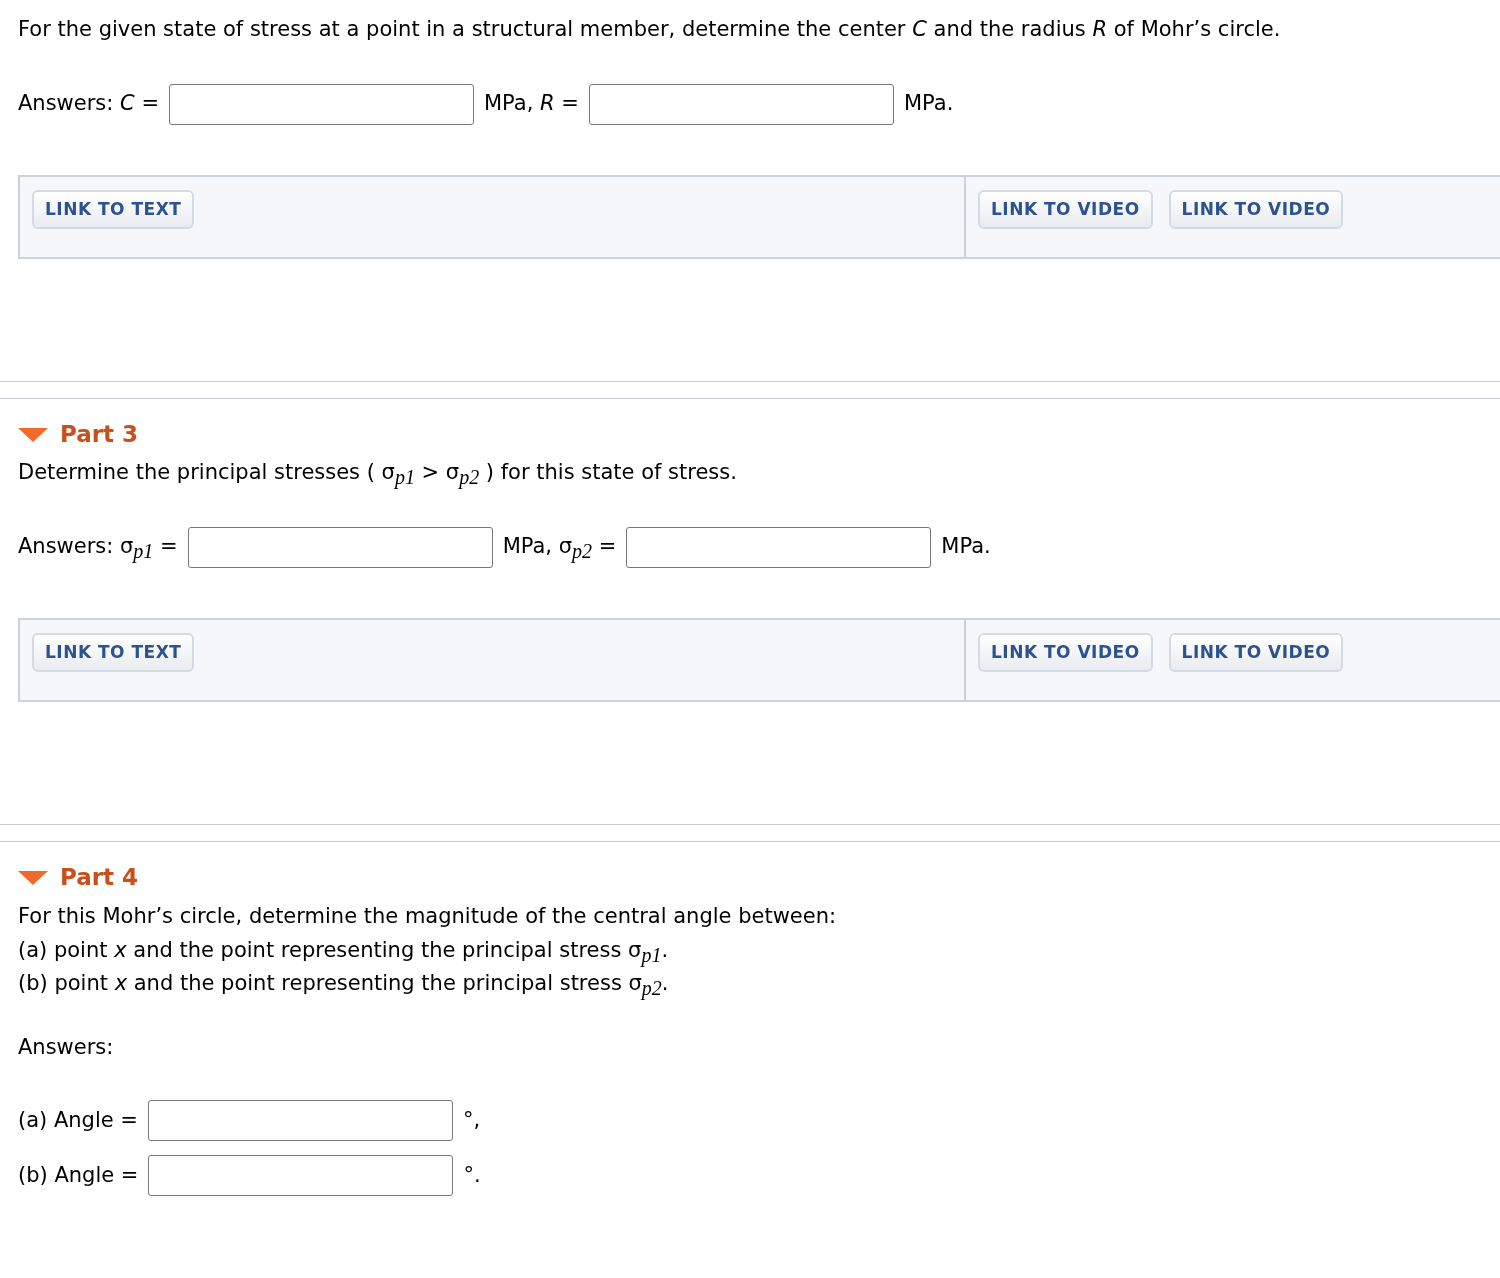 The image size is (1500, 1278). Describe the element at coordinates (88, 104) in the screenshot. I see `answer-label: Answers: C =` at that location.